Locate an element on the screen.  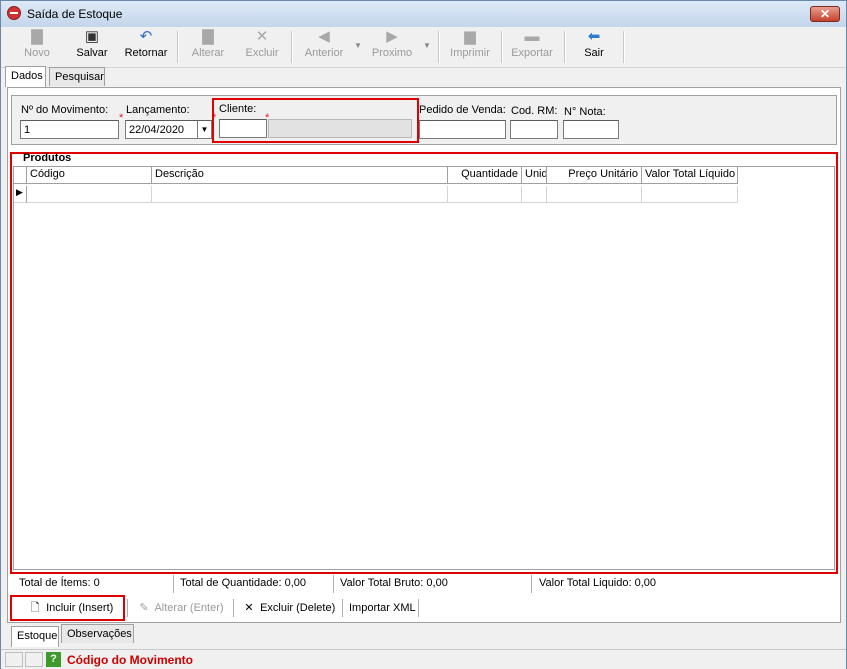
save-disk-icon: ▣ is located at coordinates (92, 36).